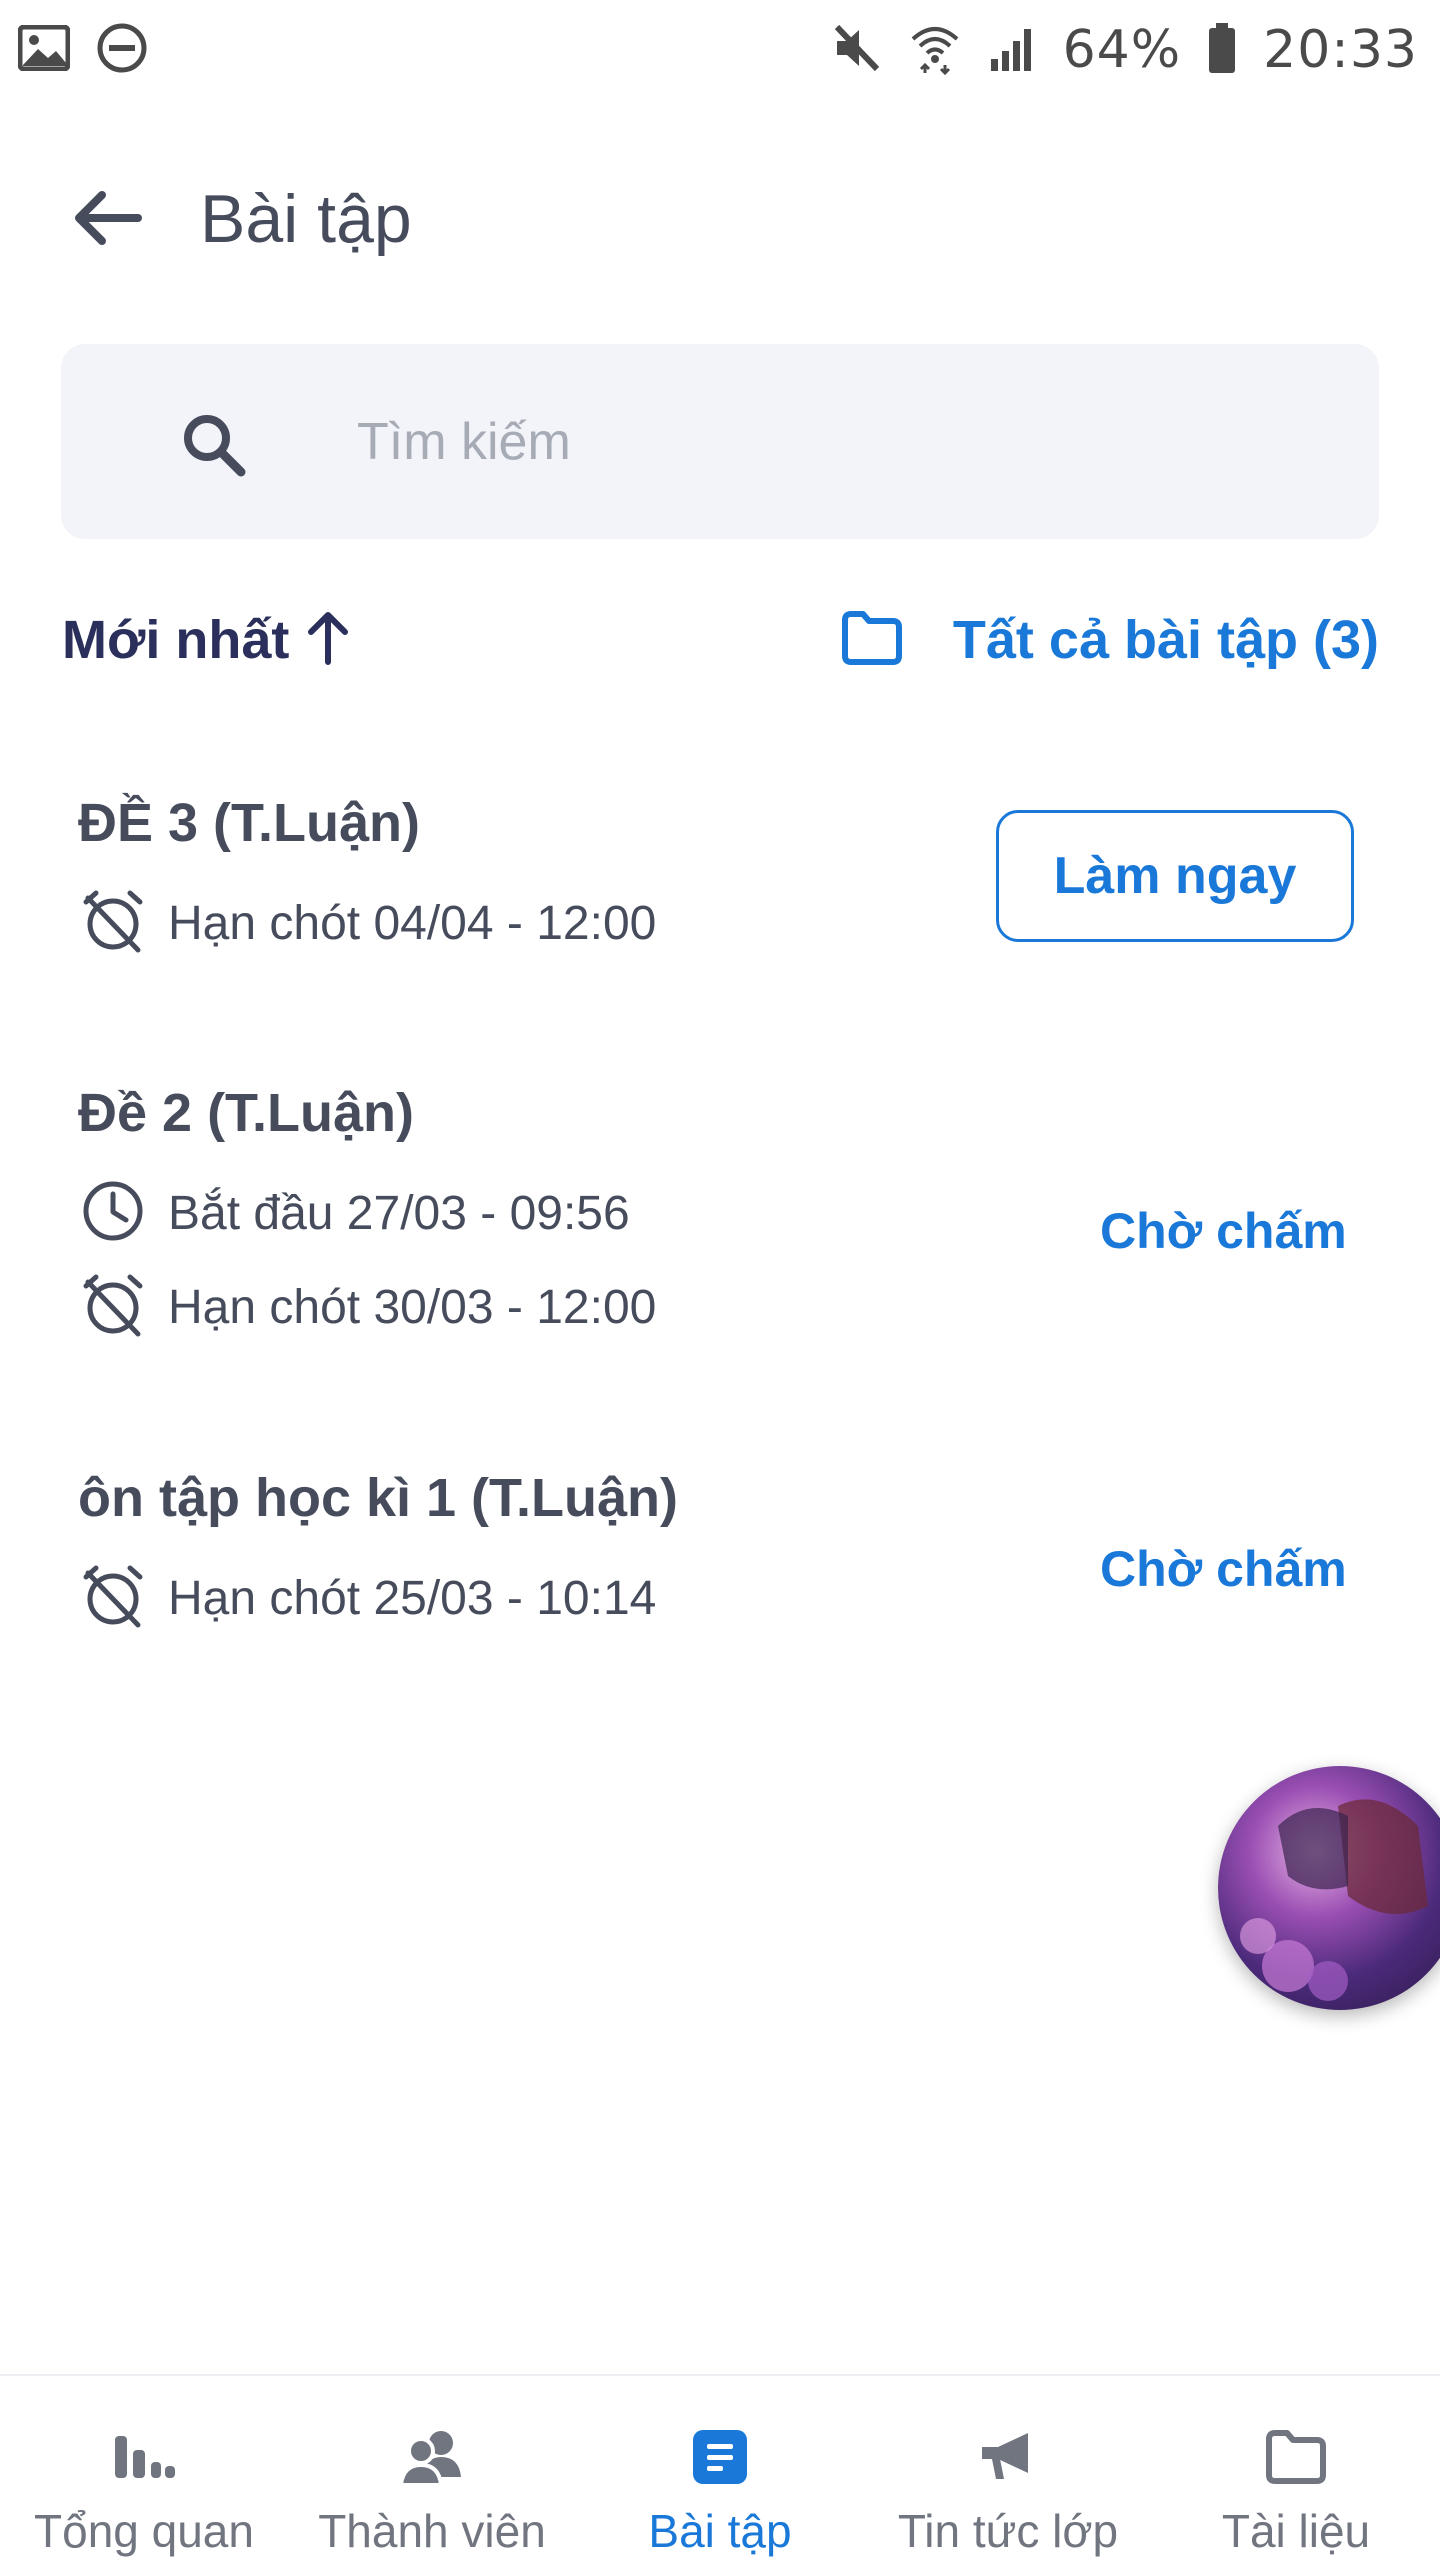  What do you see at coordinates (720, 220) in the screenshot?
I see `app-header: Bài tập` at bounding box center [720, 220].